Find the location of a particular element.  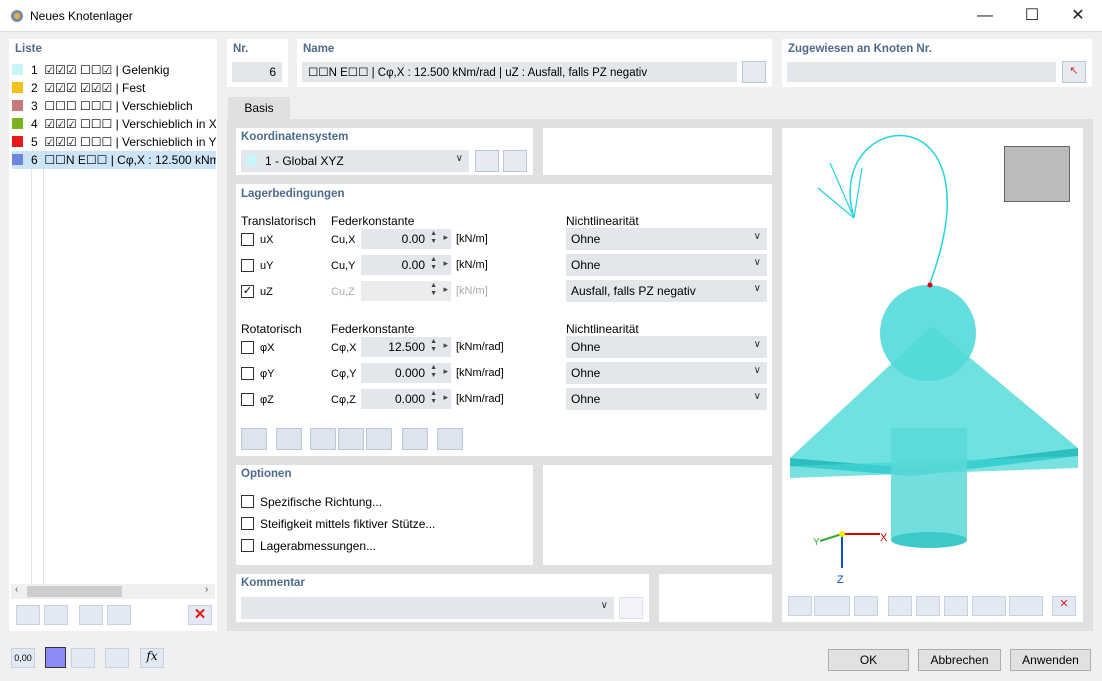

tab-basis: Basis is located at coordinates (259, 108).